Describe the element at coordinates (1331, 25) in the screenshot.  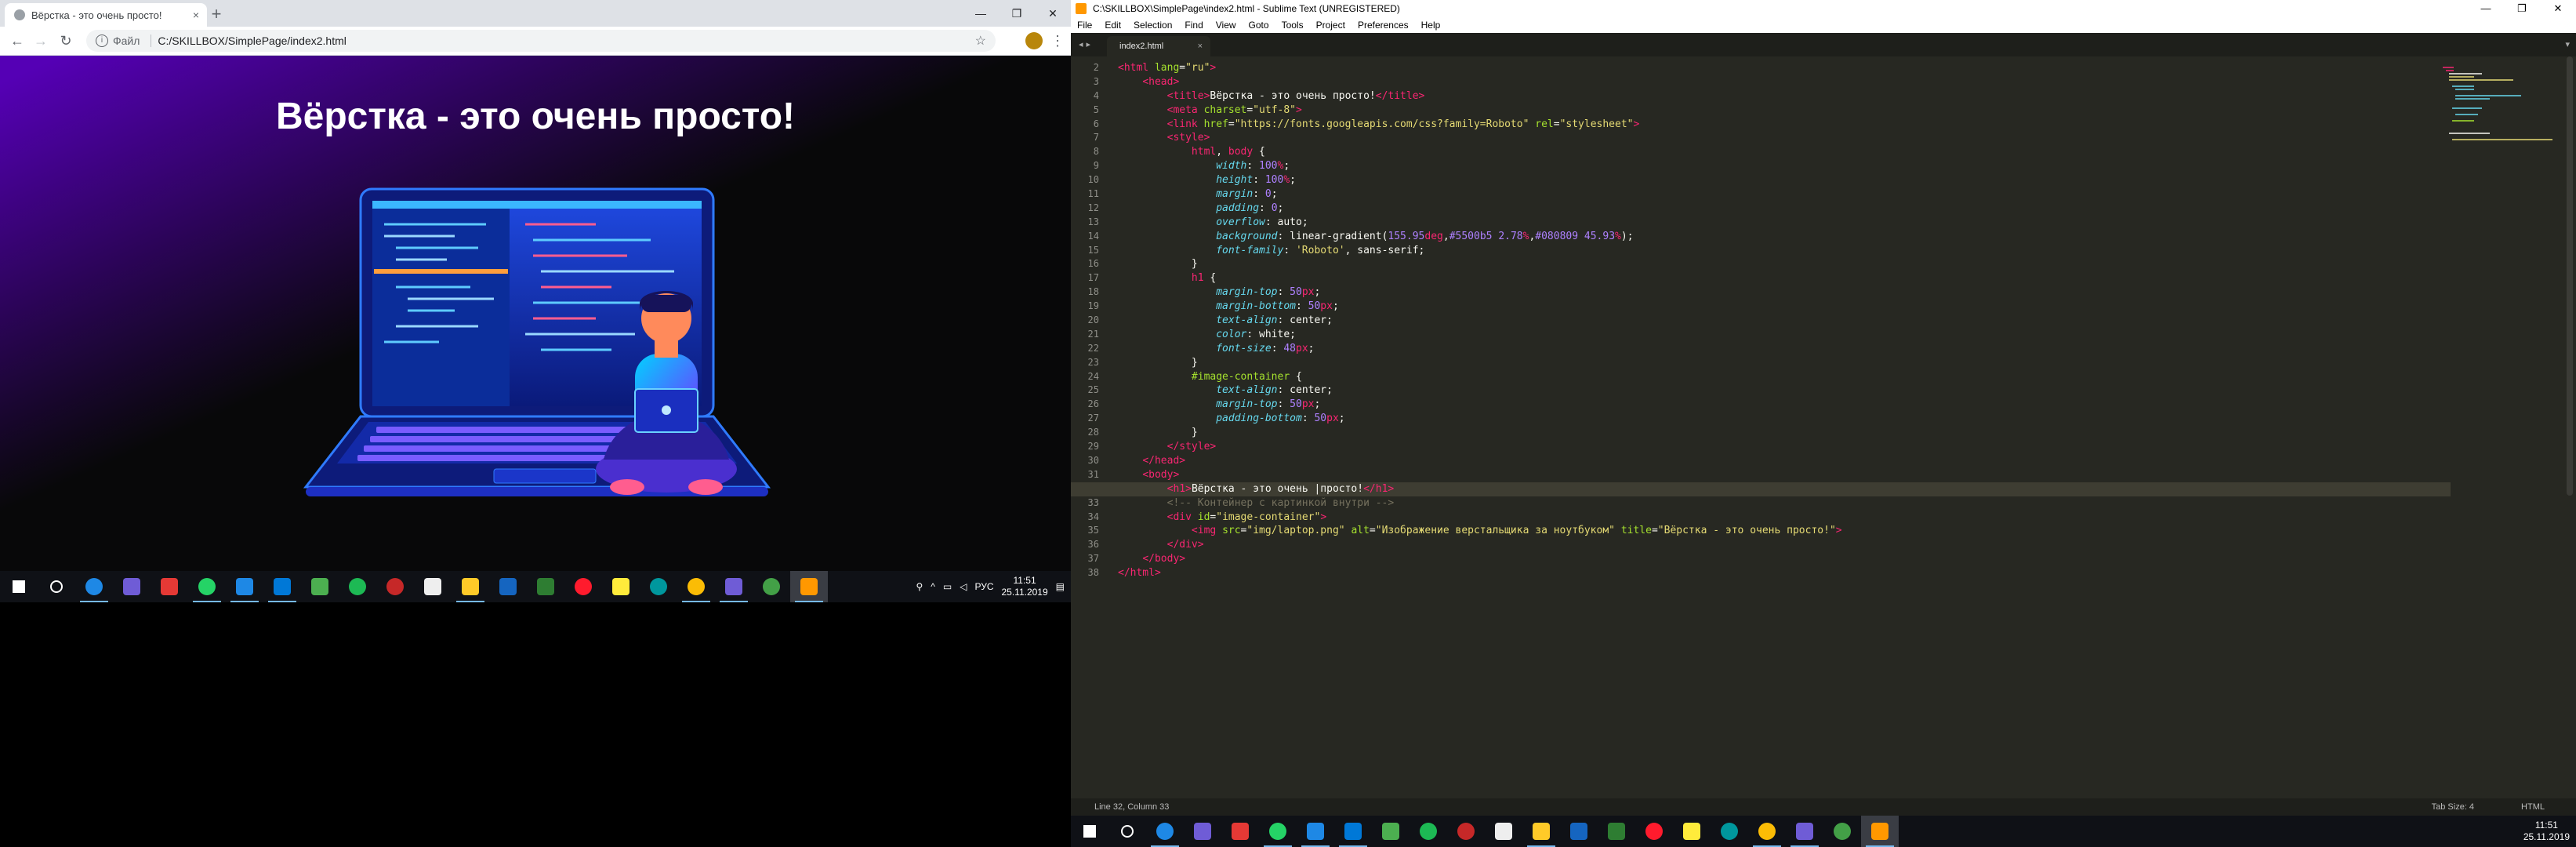
I see `menu-project: Project` at that location.